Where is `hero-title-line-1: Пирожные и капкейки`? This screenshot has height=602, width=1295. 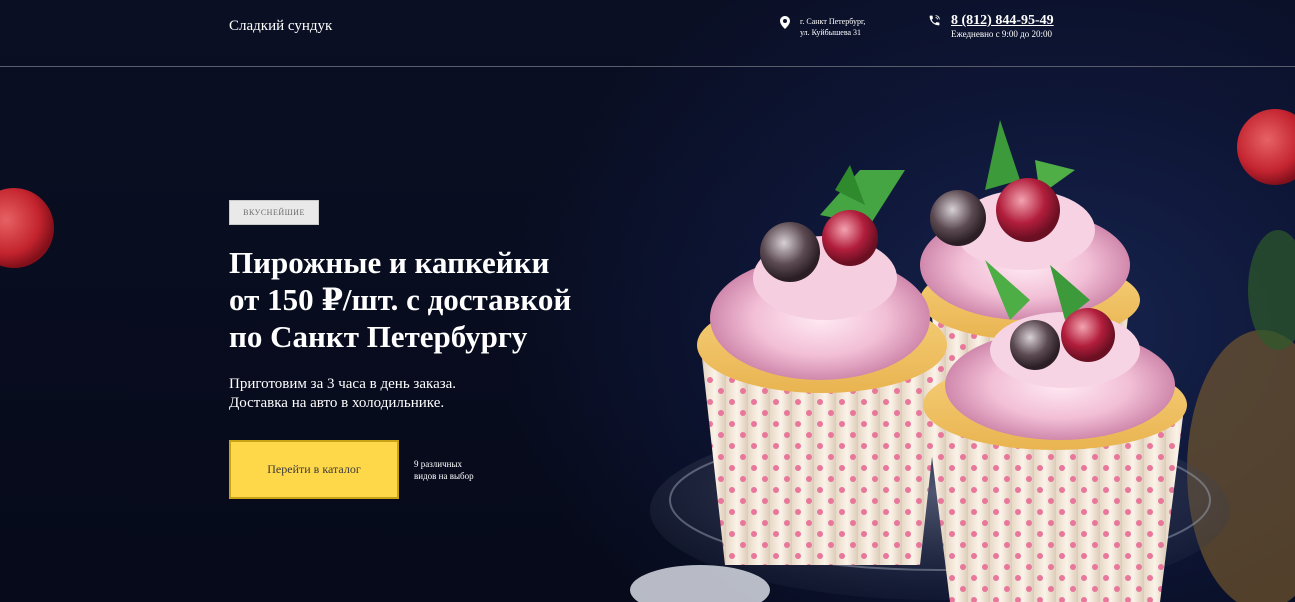 hero-title-line-1: Пирожные и капкейки is located at coordinates (389, 262).